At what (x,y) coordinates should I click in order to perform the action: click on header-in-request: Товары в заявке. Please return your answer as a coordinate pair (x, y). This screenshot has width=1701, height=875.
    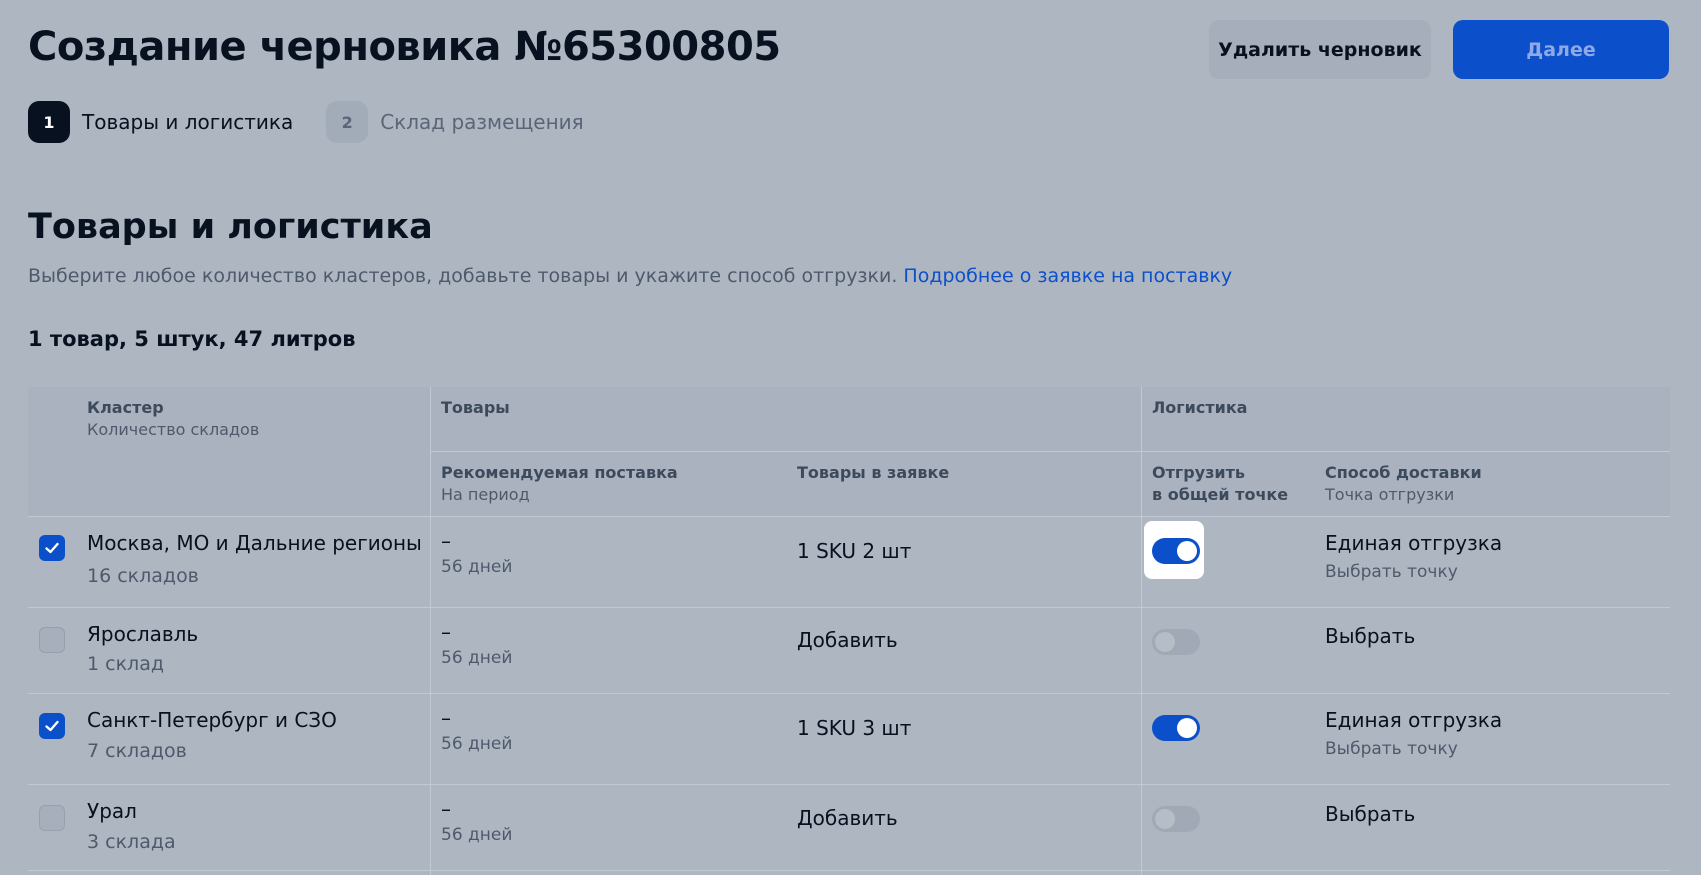
    Looking at the image, I should click on (873, 472).